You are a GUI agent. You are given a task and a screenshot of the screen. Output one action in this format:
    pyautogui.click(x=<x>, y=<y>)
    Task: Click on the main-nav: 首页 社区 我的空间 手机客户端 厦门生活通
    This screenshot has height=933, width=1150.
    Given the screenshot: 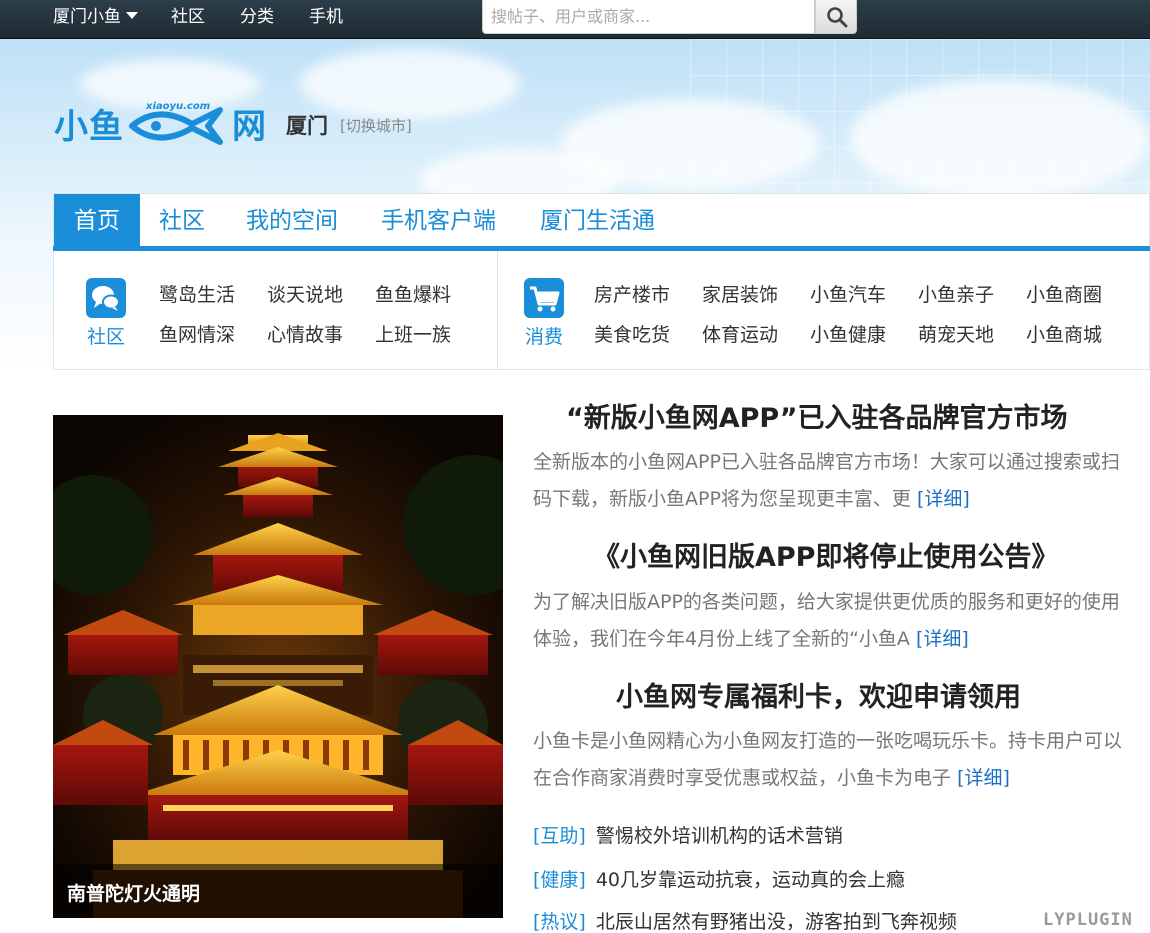 What is the action you would take?
    pyautogui.click(x=601, y=222)
    